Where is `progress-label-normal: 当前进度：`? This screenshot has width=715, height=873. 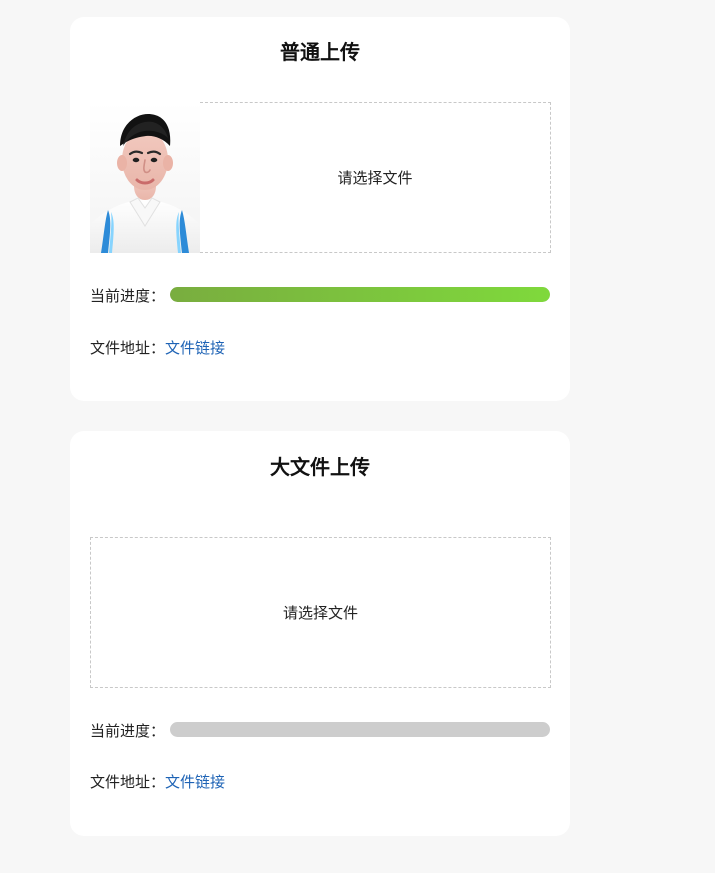 progress-label-normal: 当前进度： is located at coordinates (128, 295).